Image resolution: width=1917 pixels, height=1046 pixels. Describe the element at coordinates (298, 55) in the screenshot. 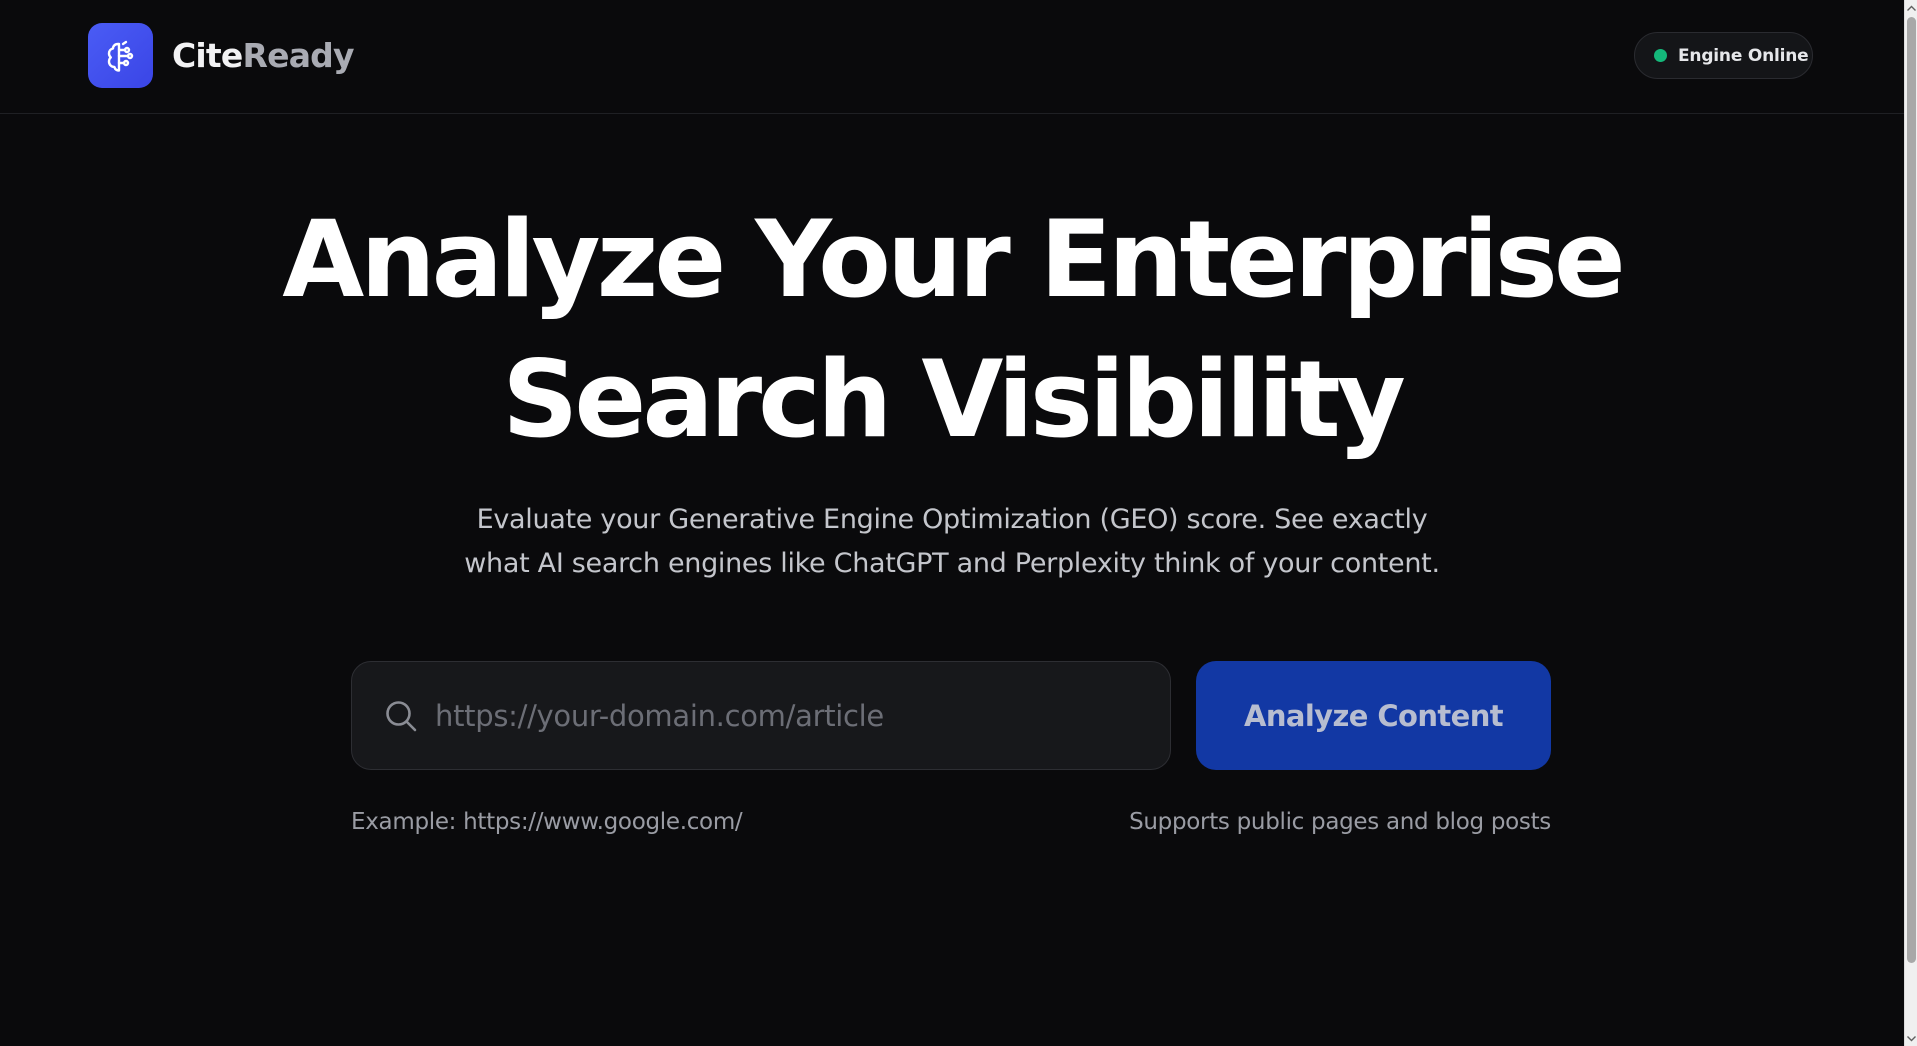

I see `brand-name-accent: Ready` at that location.